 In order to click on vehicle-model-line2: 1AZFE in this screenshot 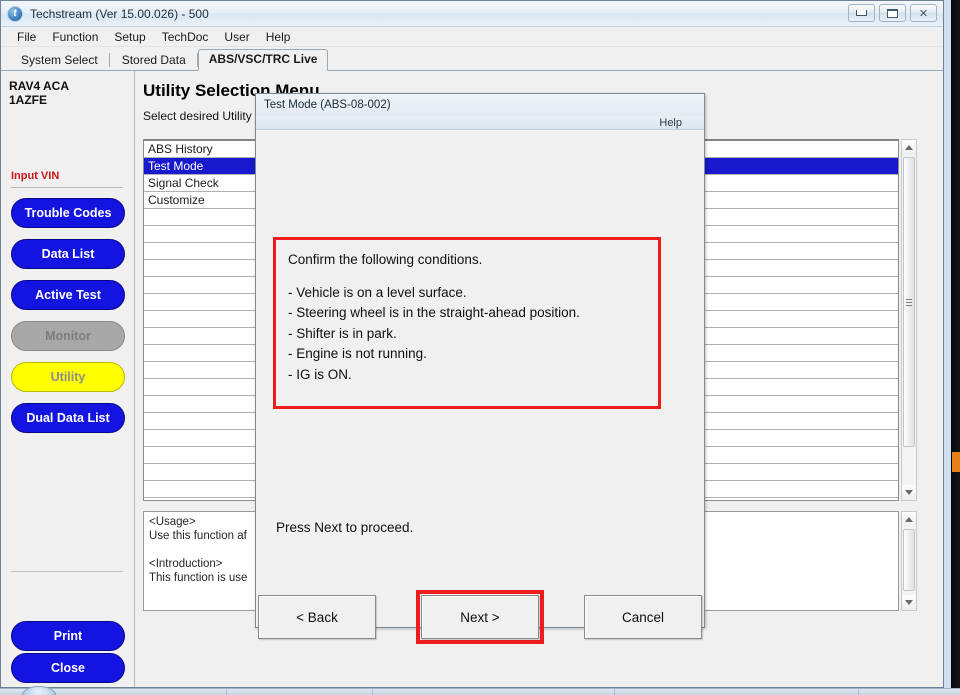, I will do `click(28, 100)`.